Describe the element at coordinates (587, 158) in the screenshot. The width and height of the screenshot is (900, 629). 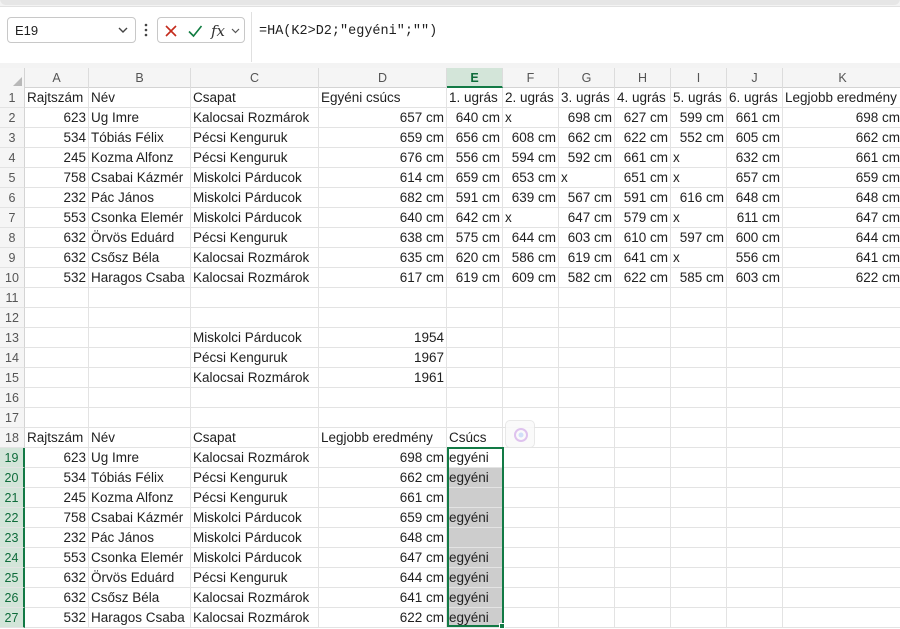
I see `cell-g4: 592 cm` at that location.